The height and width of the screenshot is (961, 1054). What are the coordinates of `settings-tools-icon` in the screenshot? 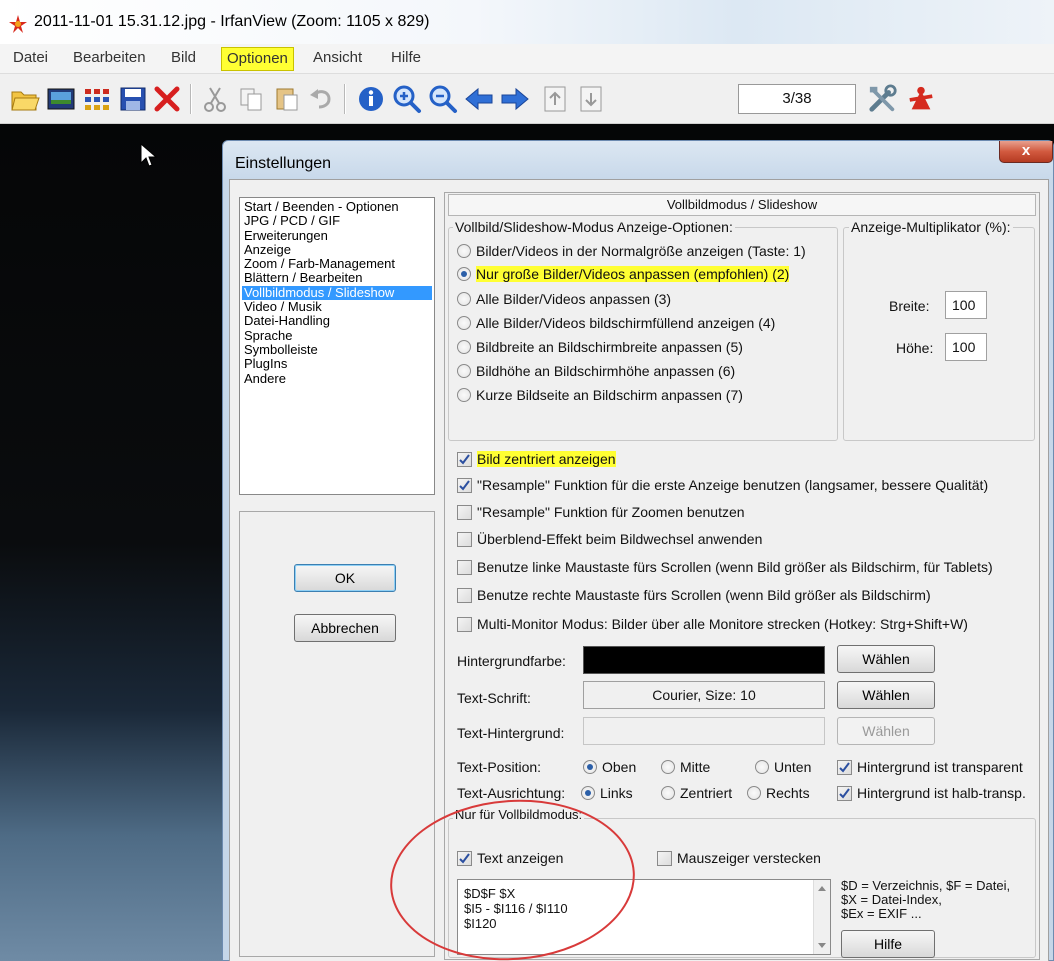 It's located at (883, 99).